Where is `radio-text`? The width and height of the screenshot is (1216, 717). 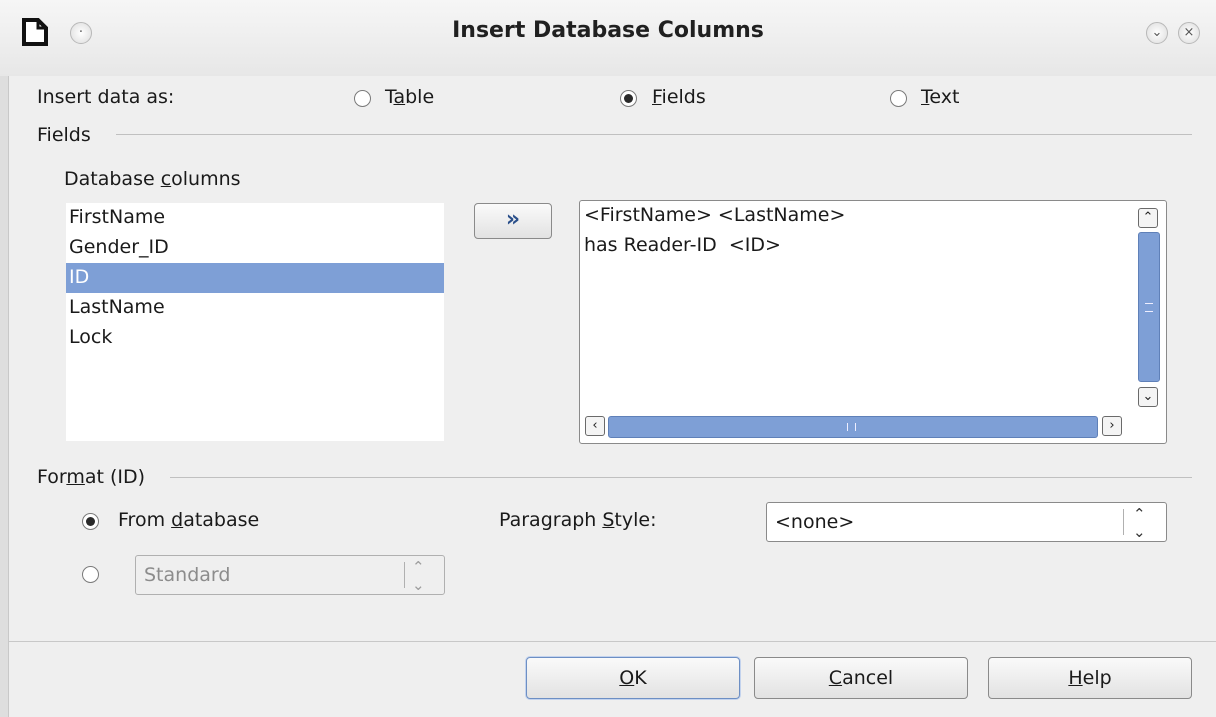
radio-text is located at coordinates (898, 98).